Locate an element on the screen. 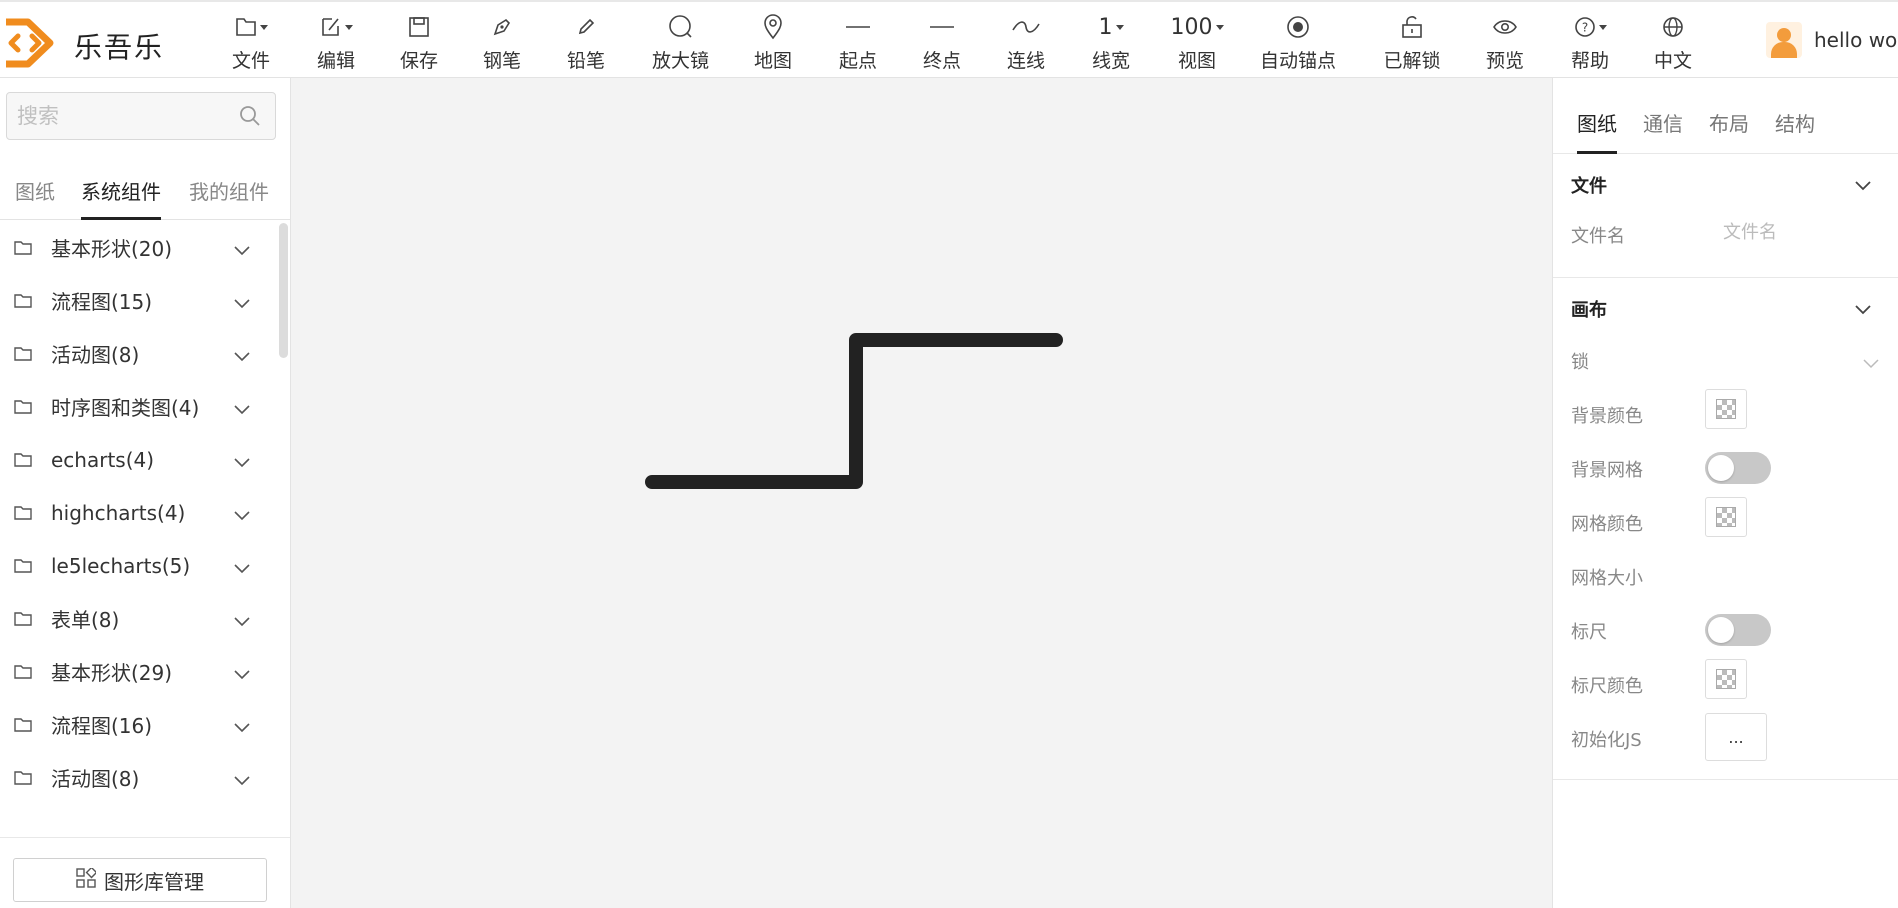 This screenshot has height=908, width=1898. ruler-toggle is located at coordinates (1738, 630).